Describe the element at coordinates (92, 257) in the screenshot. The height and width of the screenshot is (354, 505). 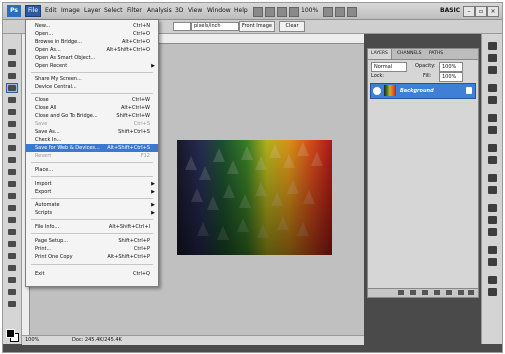
I see `menu-item-print-one-copy: Print One Copy Alt+Shift+Ctrl+P` at that location.